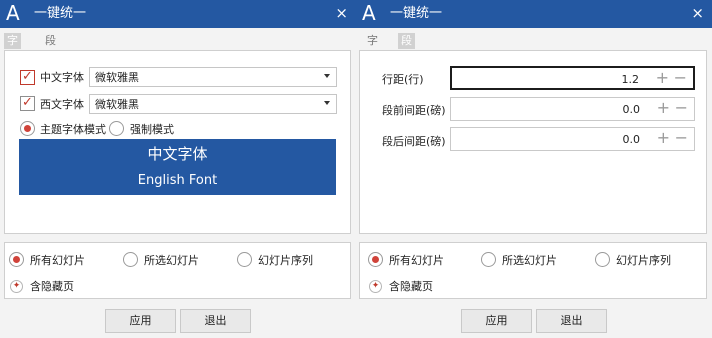  What do you see at coordinates (414, 110) in the screenshot?
I see `space-before-label: 段前间距(磅)` at bounding box center [414, 110].